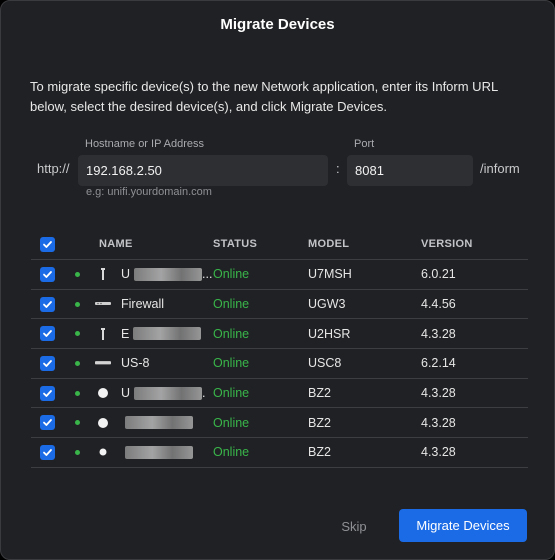 The width and height of the screenshot is (555, 560). I want to click on table-row: E Online U2HSR 4.3.28, so click(279, 334).